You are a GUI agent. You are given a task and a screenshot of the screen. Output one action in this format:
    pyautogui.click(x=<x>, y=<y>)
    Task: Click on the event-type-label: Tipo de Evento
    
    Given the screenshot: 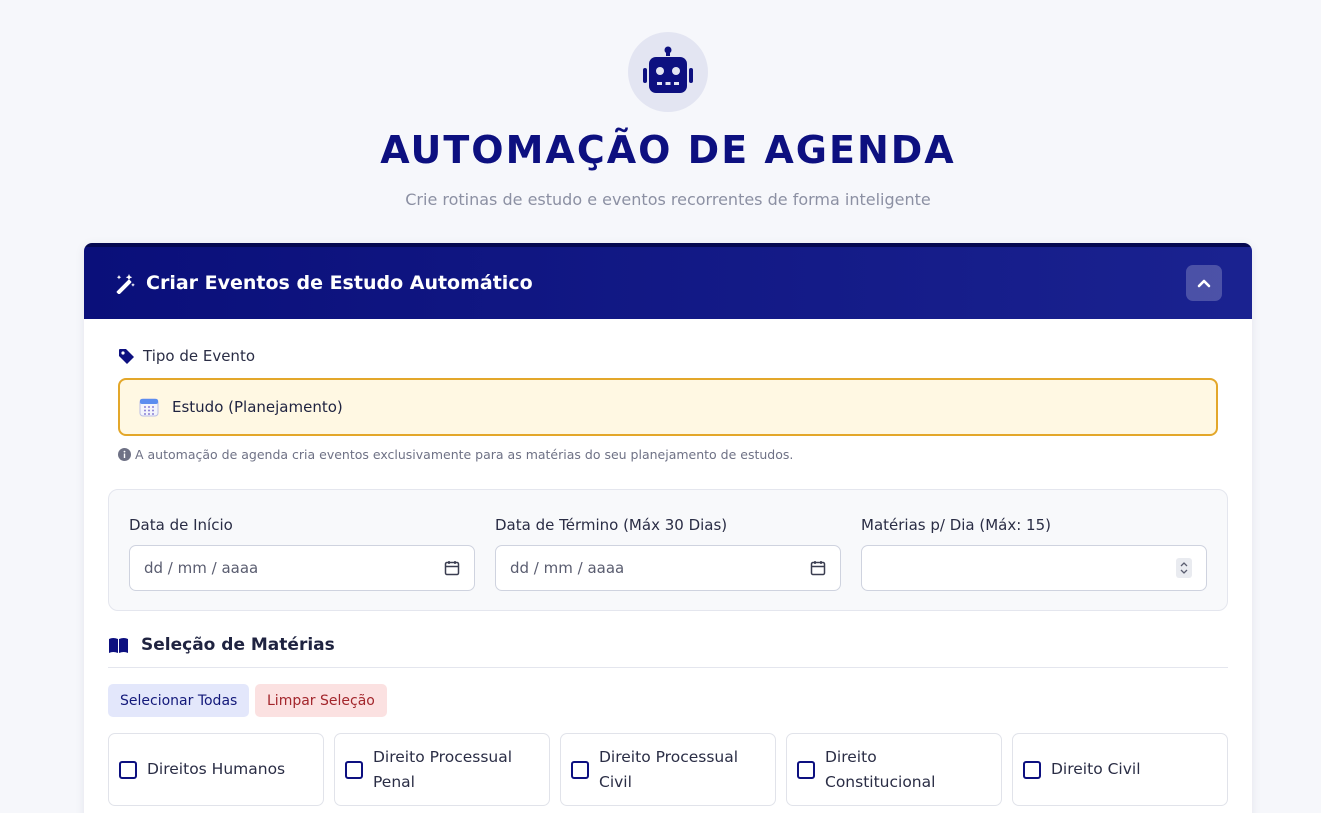 What is the action you would take?
    pyautogui.click(x=186, y=356)
    